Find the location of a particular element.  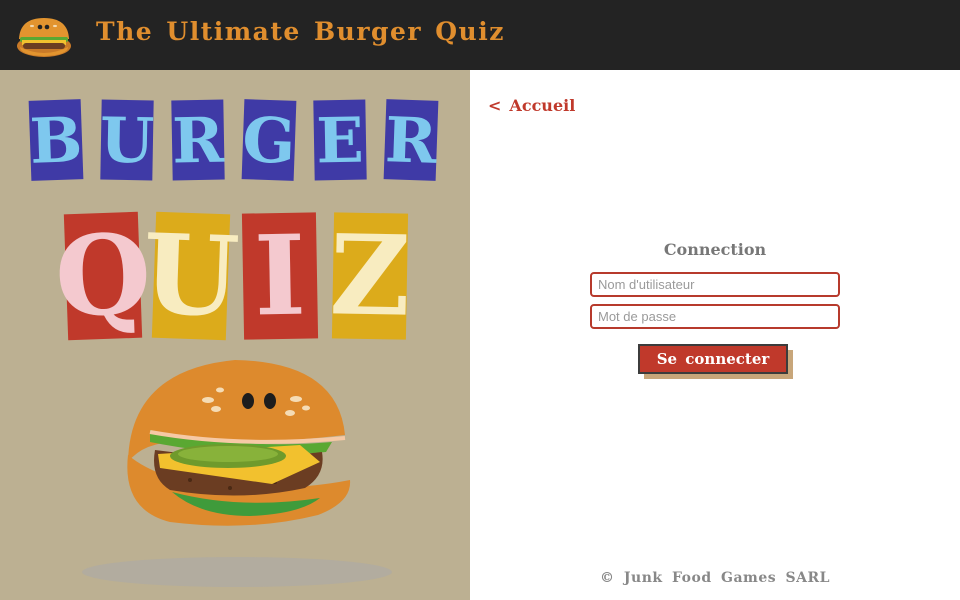

title-letter-tile: Q is located at coordinates (103, 275).